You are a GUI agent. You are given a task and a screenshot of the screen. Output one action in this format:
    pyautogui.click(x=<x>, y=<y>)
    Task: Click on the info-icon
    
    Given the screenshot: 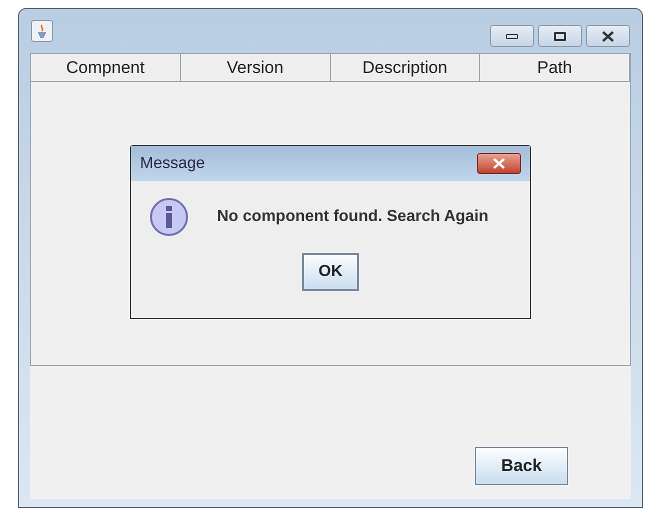 What is the action you would take?
    pyautogui.click(x=169, y=217)
    